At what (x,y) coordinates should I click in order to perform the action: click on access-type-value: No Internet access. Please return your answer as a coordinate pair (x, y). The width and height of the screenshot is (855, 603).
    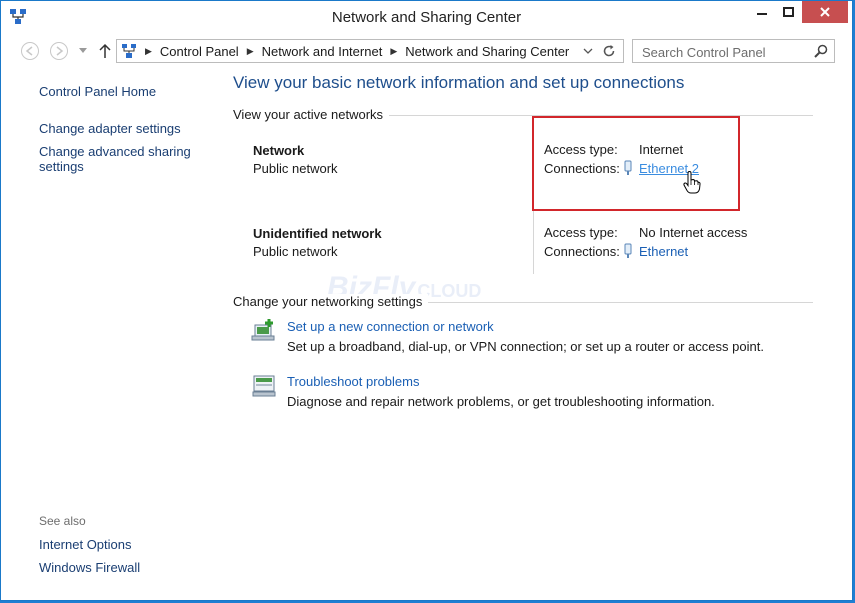
    Looking at the image, I should click on (693, 232).